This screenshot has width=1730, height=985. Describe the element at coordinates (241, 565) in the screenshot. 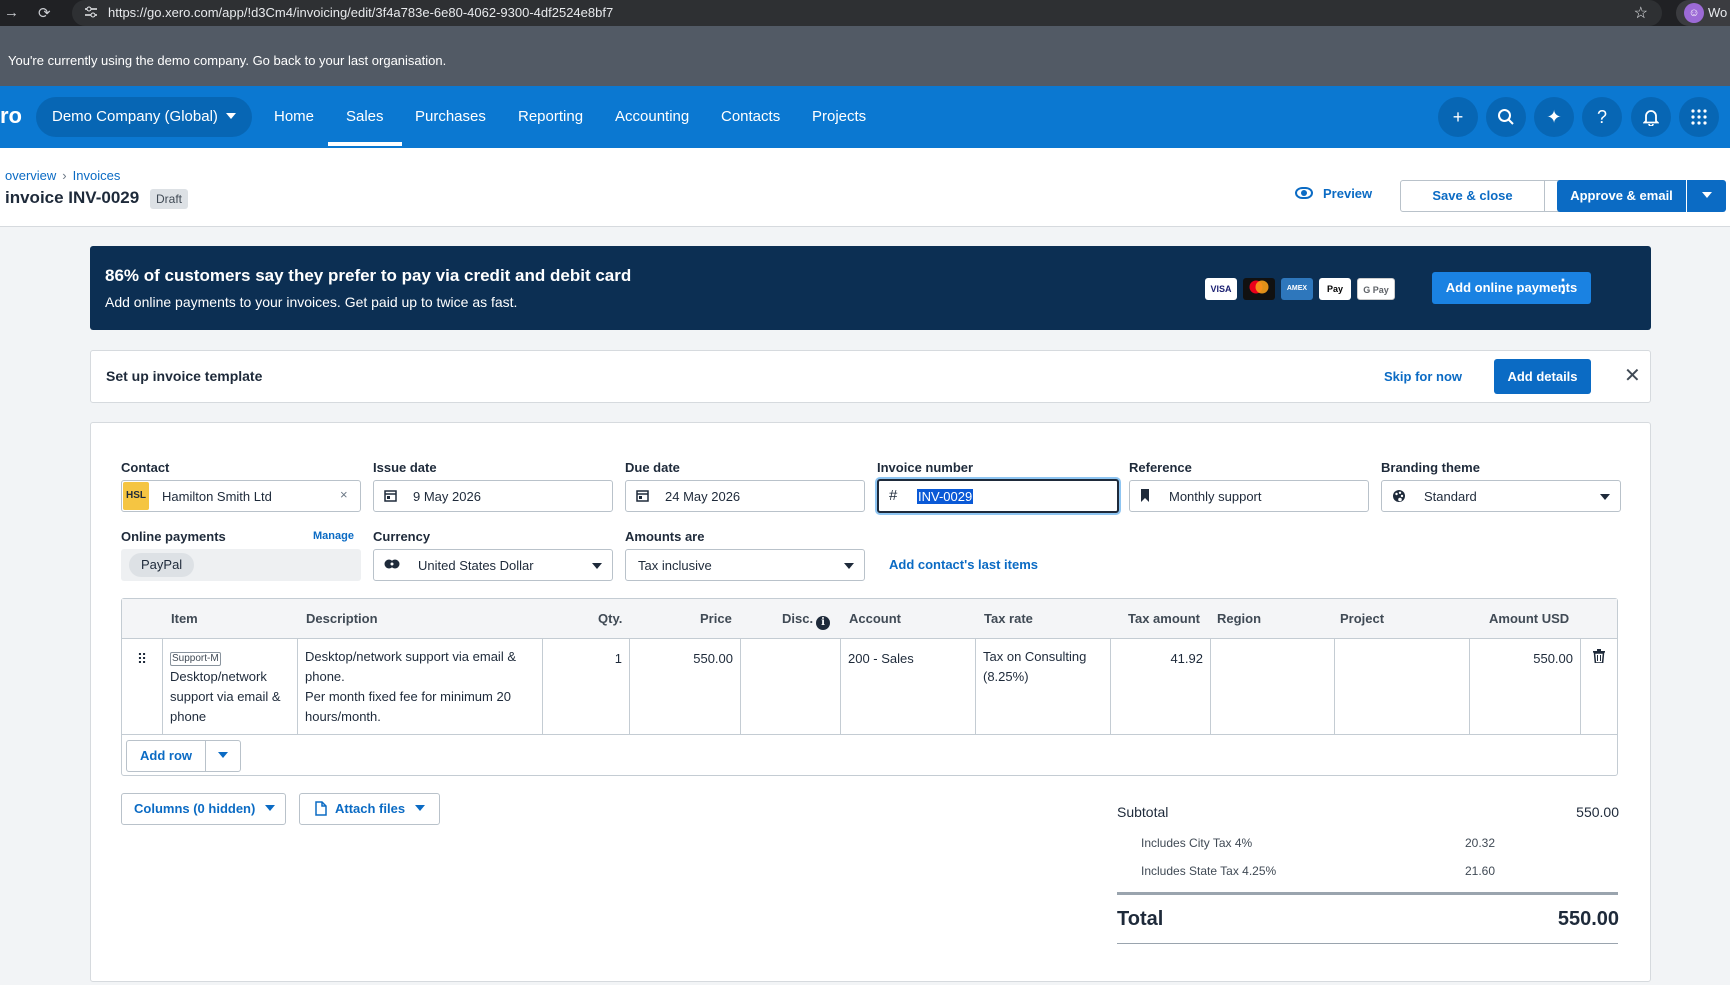

I see `online-payments-box: PayPal` at that location.